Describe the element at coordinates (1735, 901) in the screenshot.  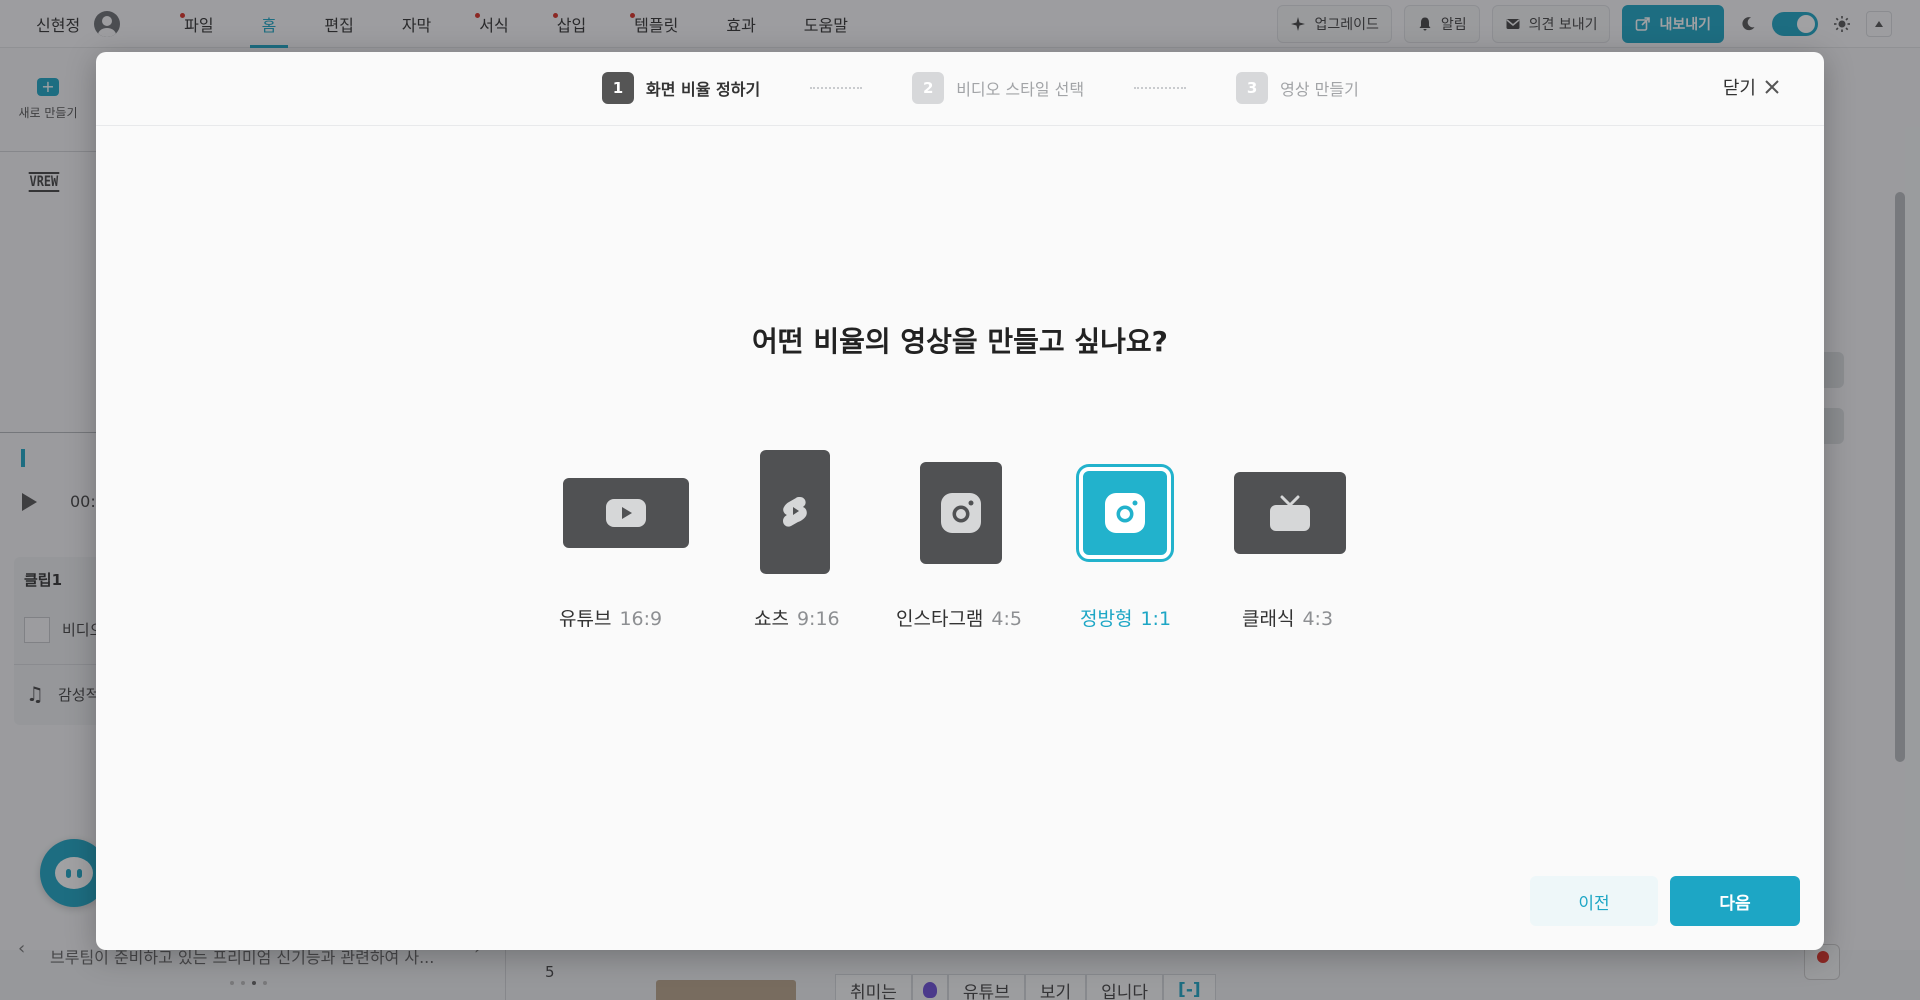
I see `next-button: 다음` at that location.